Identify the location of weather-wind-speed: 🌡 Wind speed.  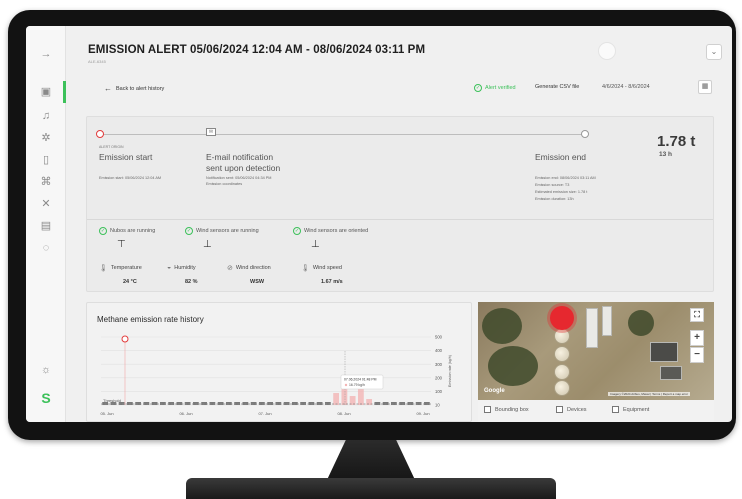
(321, 268).